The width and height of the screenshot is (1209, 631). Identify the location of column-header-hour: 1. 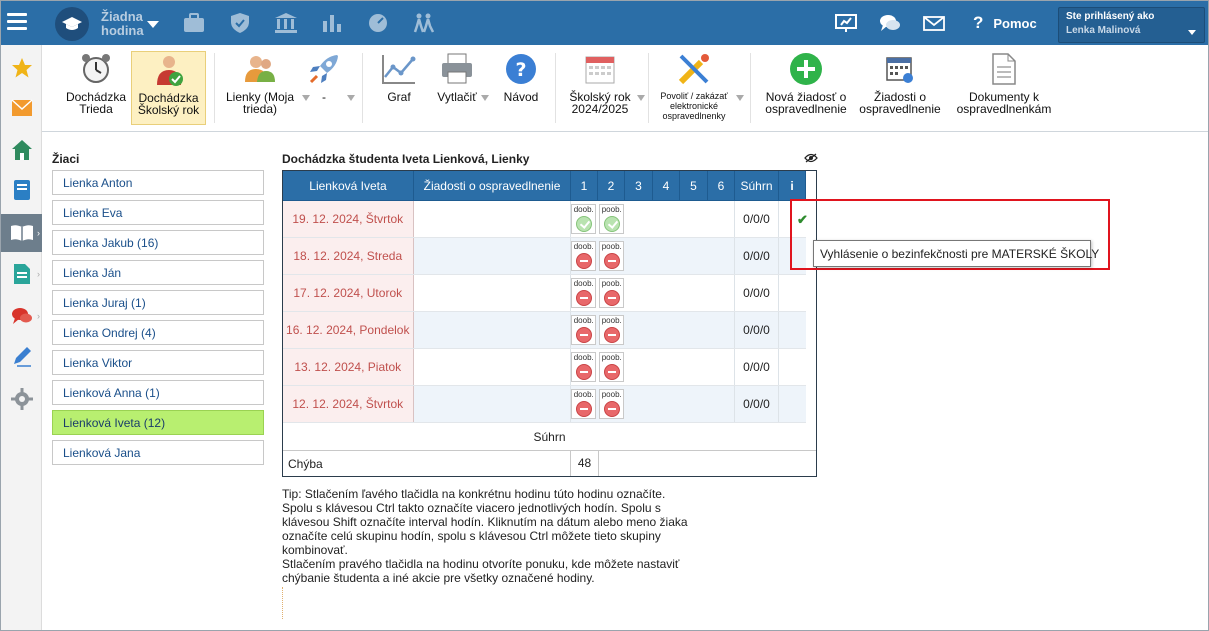
(584, 185).